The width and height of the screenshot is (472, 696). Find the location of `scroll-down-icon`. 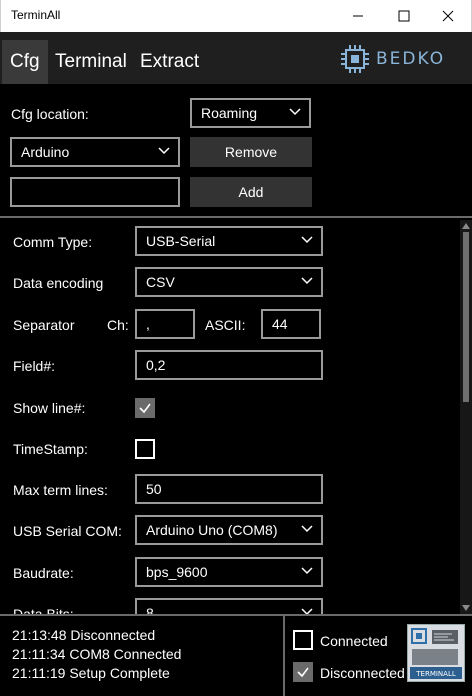

scroll-down-icon is located at coordinates (466, 608).